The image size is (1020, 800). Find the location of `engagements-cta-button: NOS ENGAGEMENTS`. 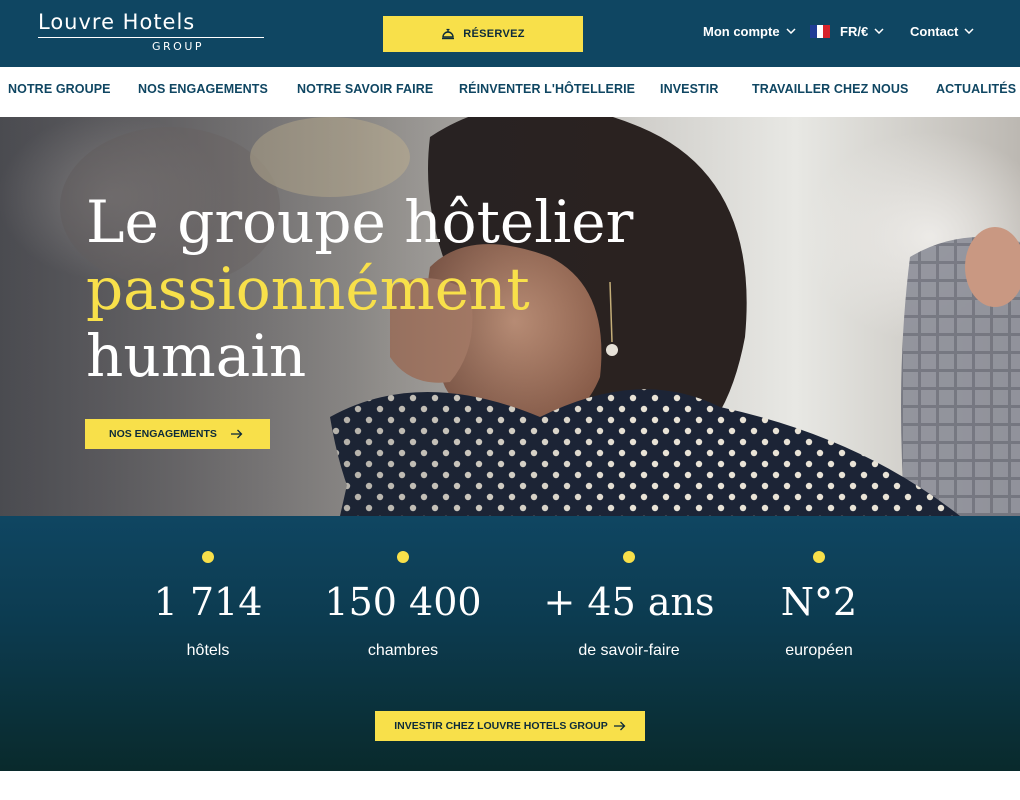

engagements-cta-button: NOS ENGAGEMENTS is located at coordinates (177, 434).